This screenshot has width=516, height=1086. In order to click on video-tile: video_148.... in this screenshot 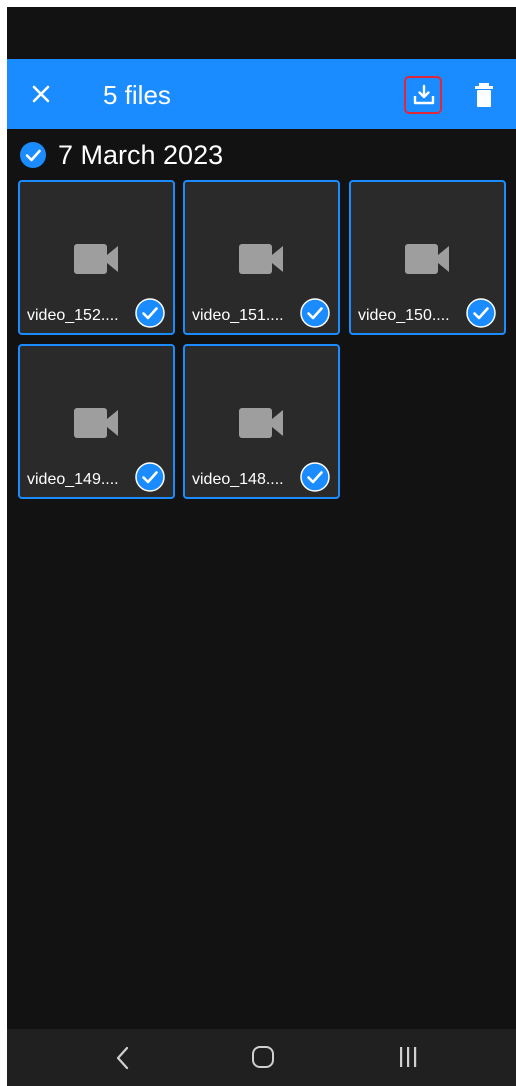, I will do `click(261, 421)`.